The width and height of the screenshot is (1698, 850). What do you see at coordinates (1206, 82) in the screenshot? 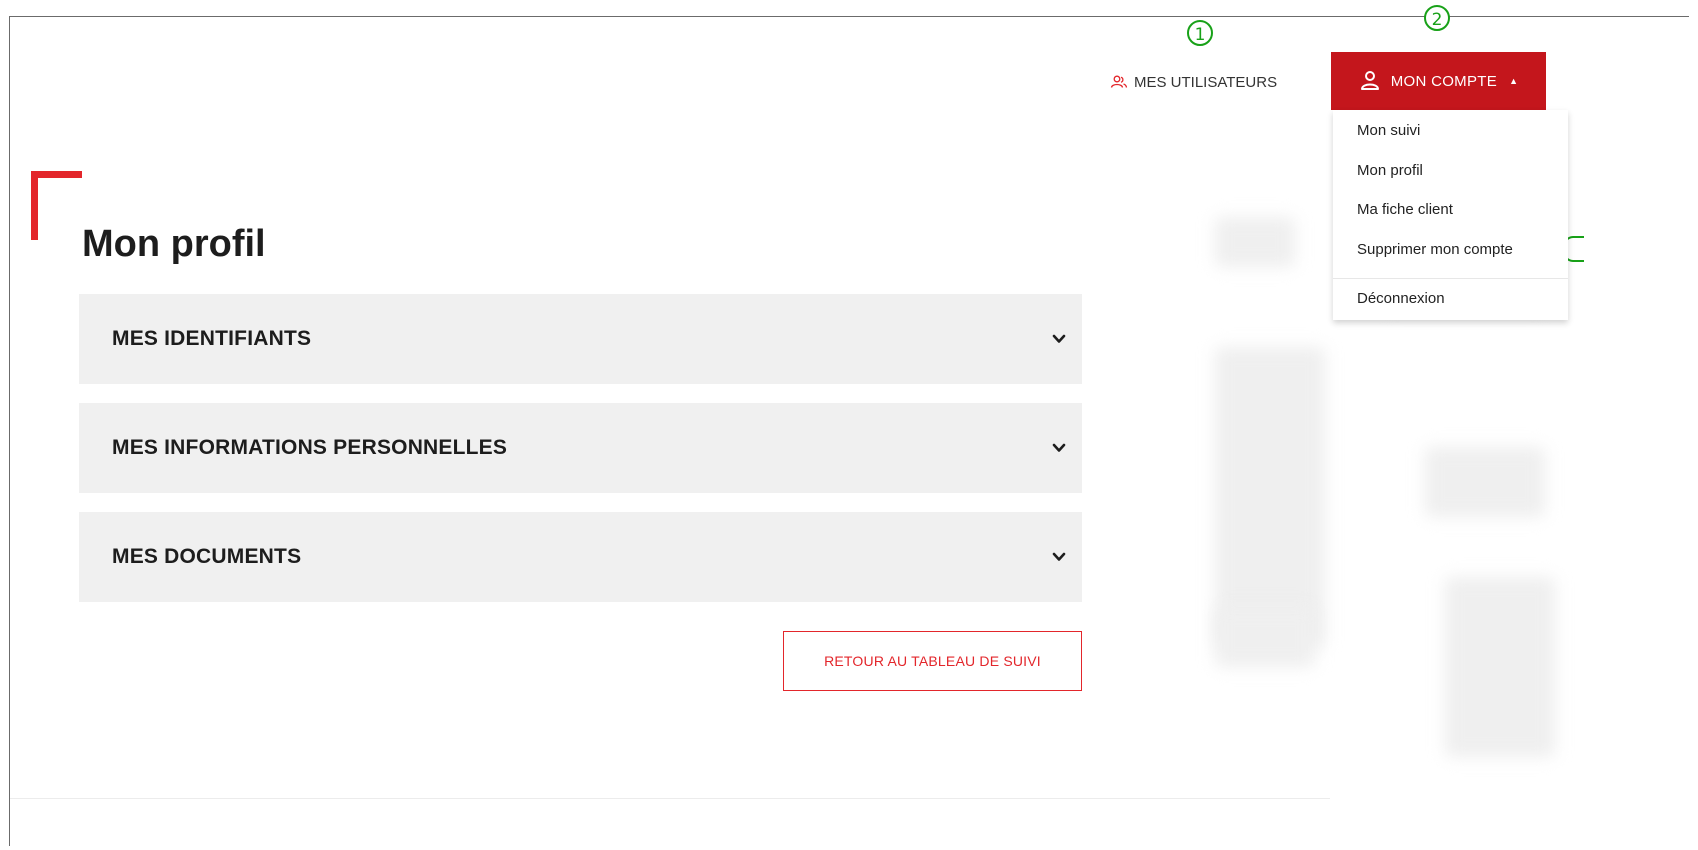
I see `mes-utilisateurs-label: MES UTILISATEURS` at bounding box center [1206, 82].